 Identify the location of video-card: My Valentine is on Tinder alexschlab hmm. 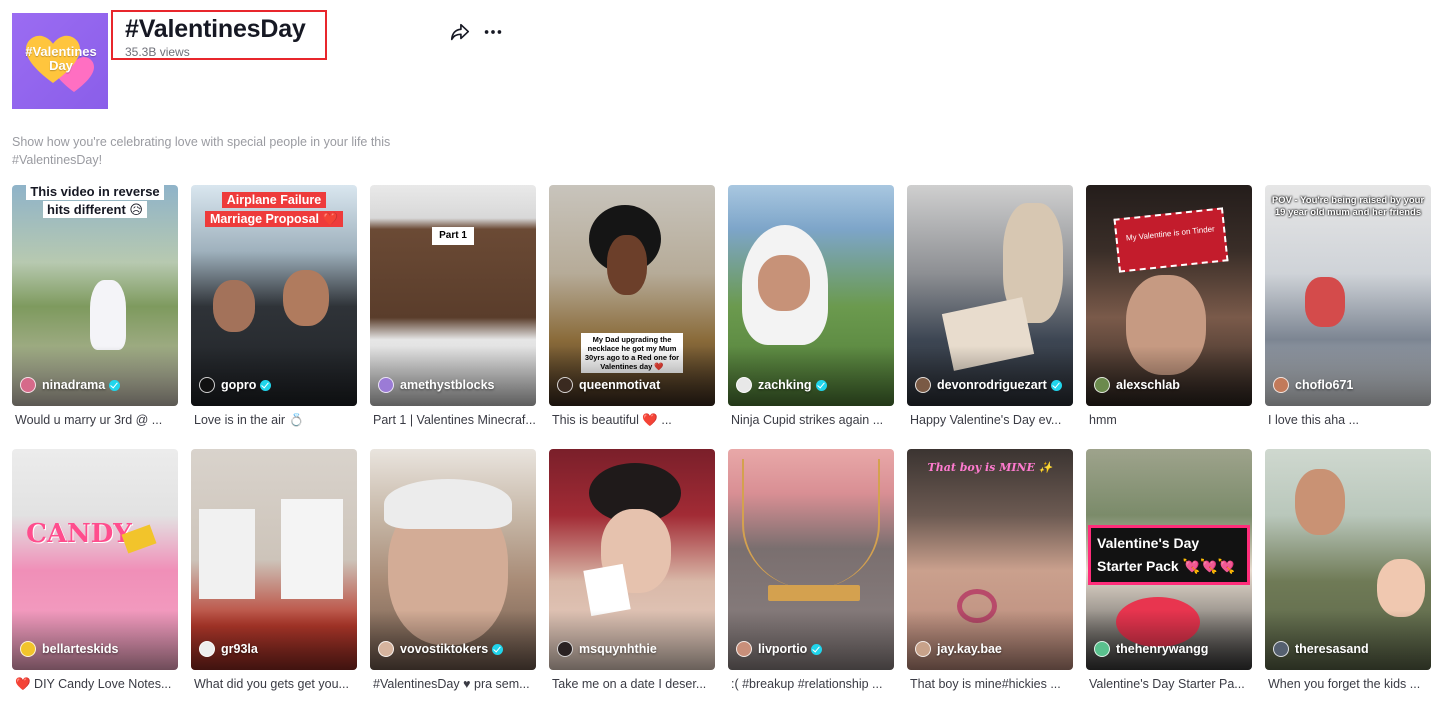
(1169, 306).